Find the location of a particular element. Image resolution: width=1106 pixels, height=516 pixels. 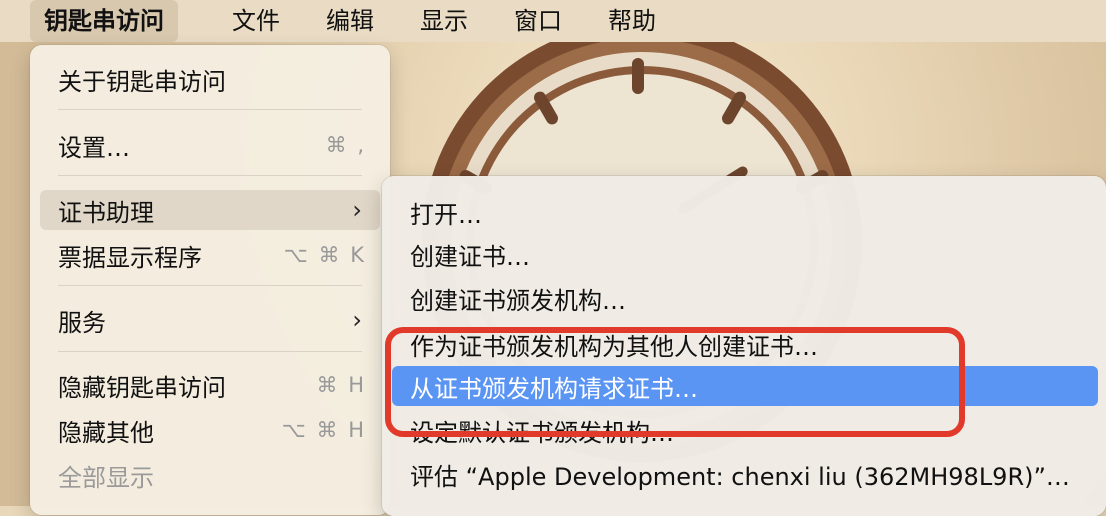

menu-hide-others: 隐藏其他 ⌥ ⌘ H is located at coordinates (210, 430).